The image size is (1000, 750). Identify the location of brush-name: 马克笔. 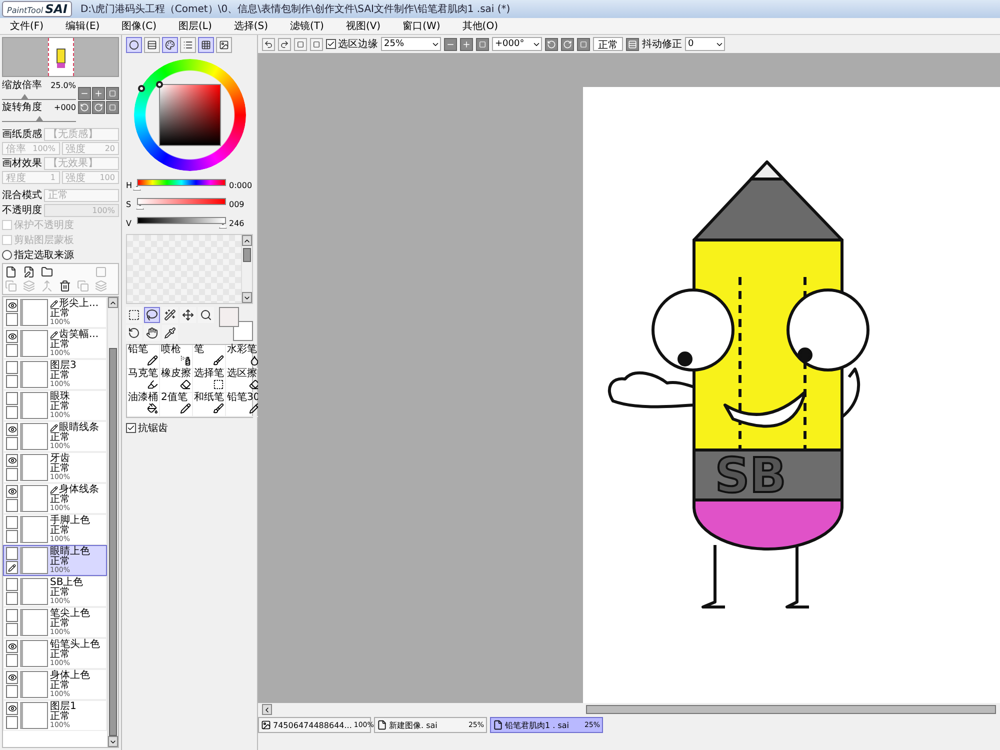
(143, 374).